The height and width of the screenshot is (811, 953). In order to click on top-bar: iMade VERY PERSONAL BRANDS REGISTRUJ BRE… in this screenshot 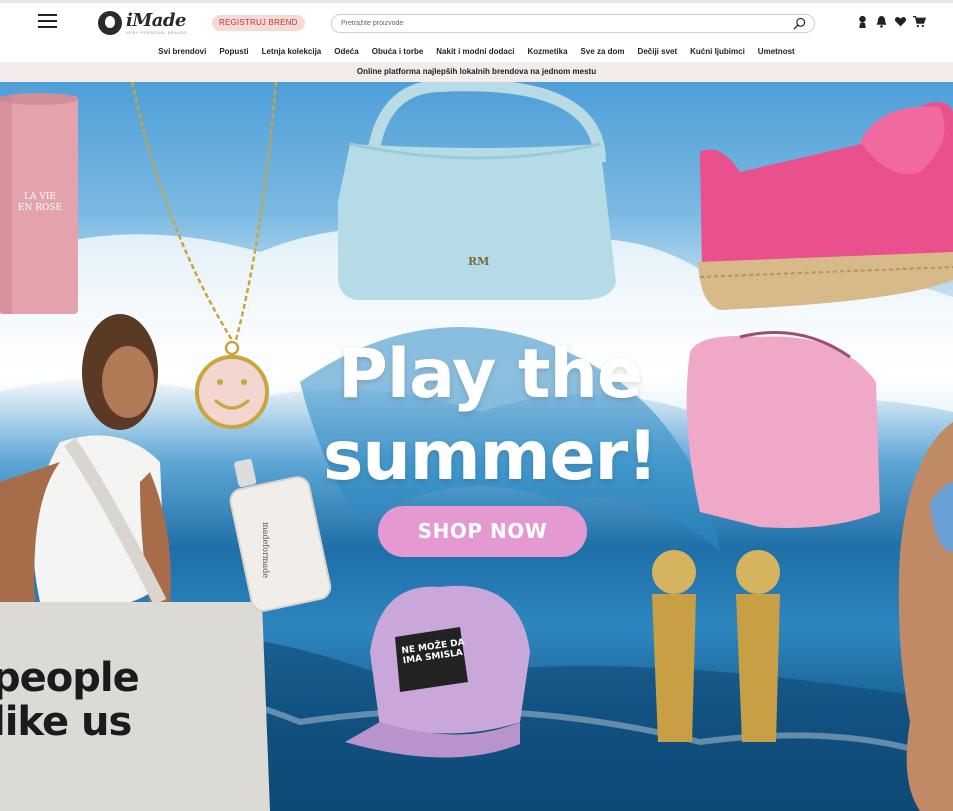, I will do `click(476, 20)`.